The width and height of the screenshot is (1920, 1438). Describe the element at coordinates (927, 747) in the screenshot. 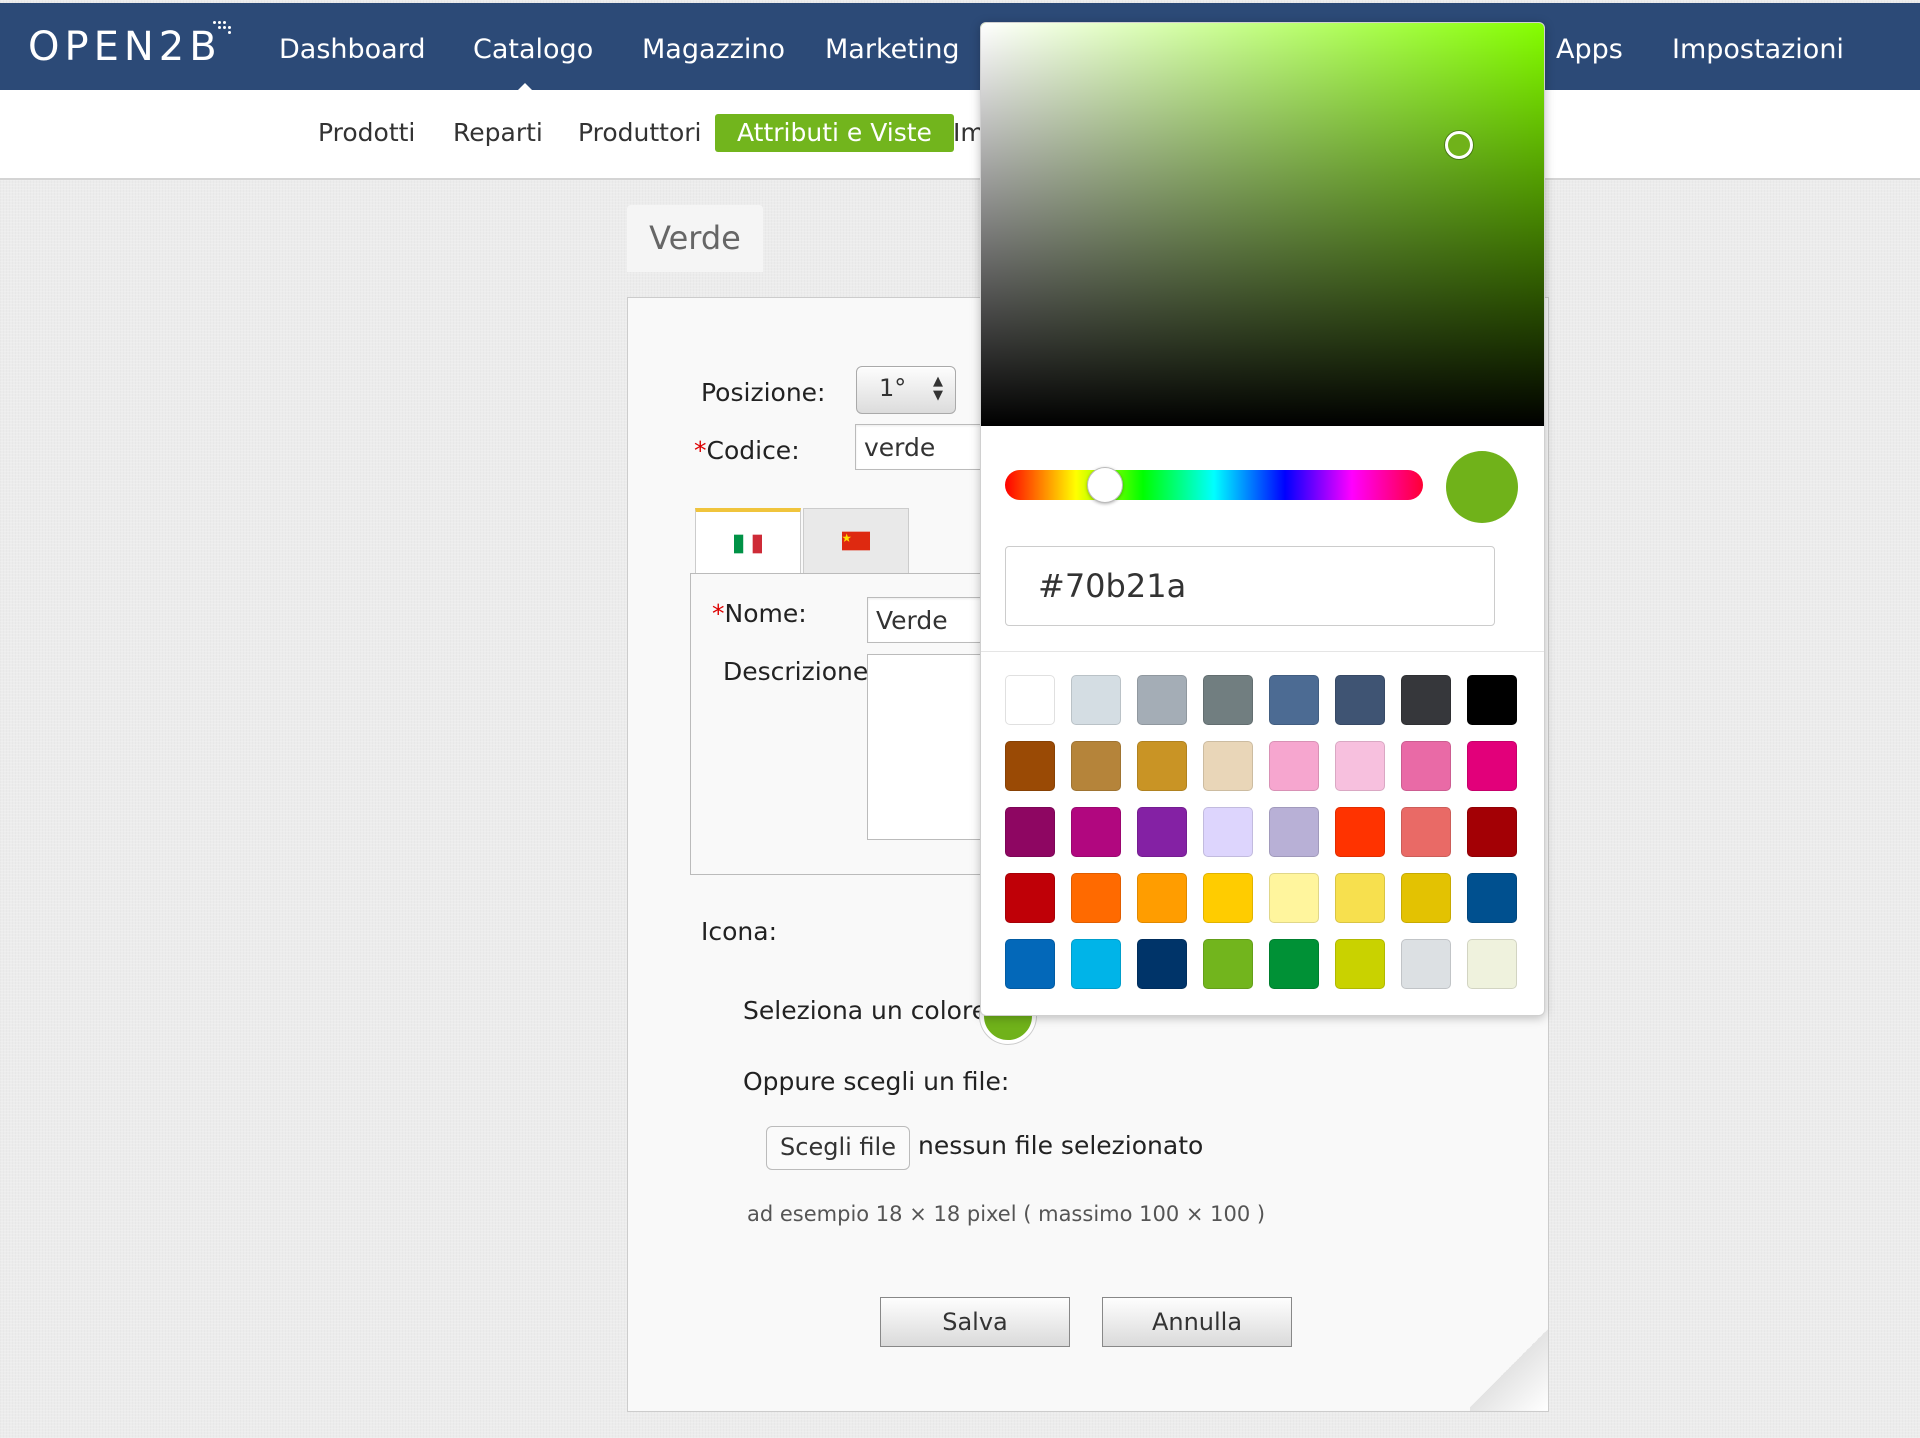

I see `descrizione-textarea` at that location.